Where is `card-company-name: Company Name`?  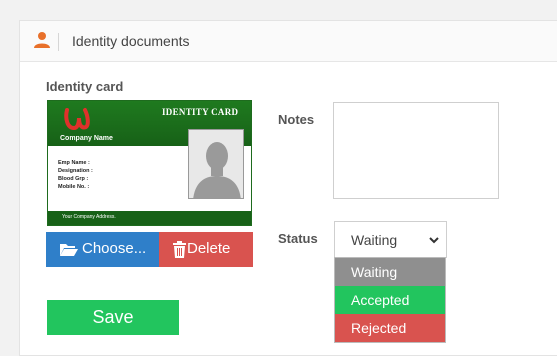
card-company-name: Company Name is located at coordinates (86, 138).